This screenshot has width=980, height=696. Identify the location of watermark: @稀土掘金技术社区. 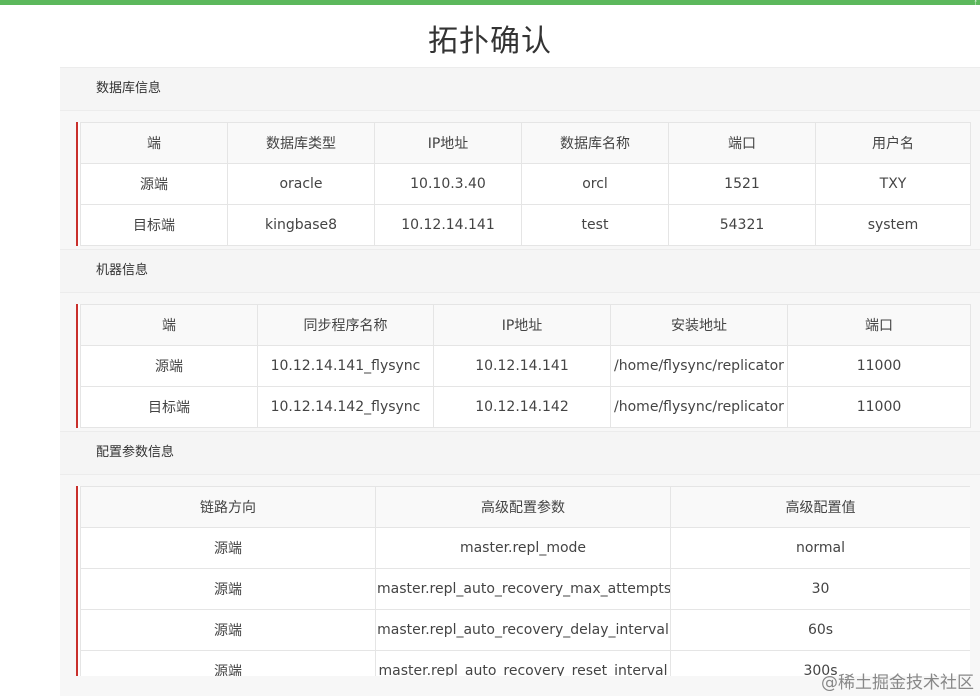
(897, 683).